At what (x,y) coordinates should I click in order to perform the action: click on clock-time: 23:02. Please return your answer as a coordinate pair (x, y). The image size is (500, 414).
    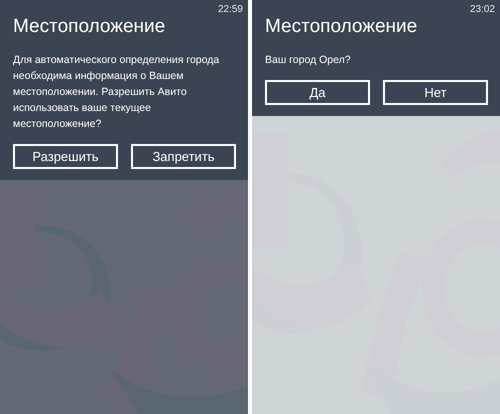
    Looking at the image, I should click on (482, 9).